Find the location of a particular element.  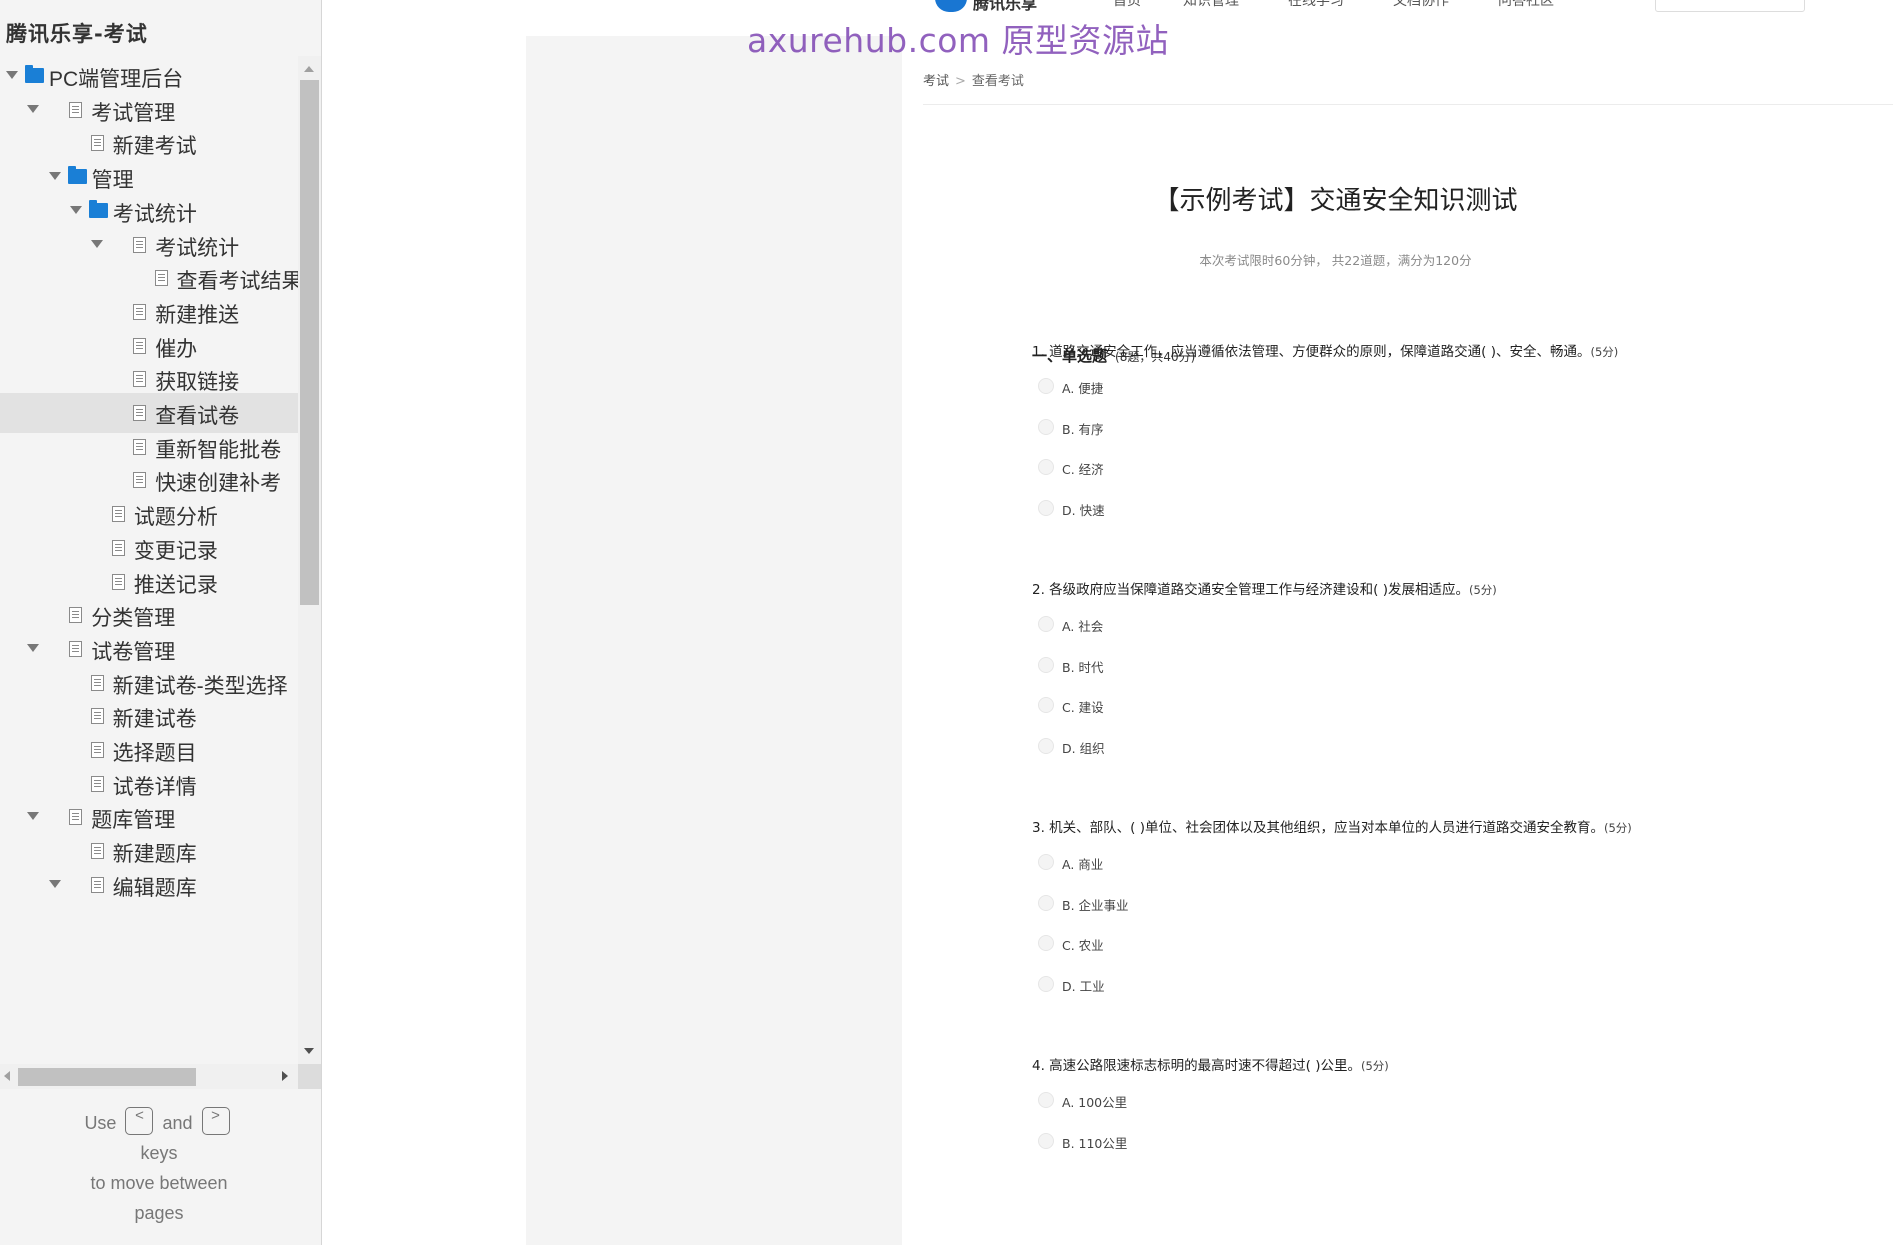

option-label: B. 有序 is located at coordinates (1083, 429).